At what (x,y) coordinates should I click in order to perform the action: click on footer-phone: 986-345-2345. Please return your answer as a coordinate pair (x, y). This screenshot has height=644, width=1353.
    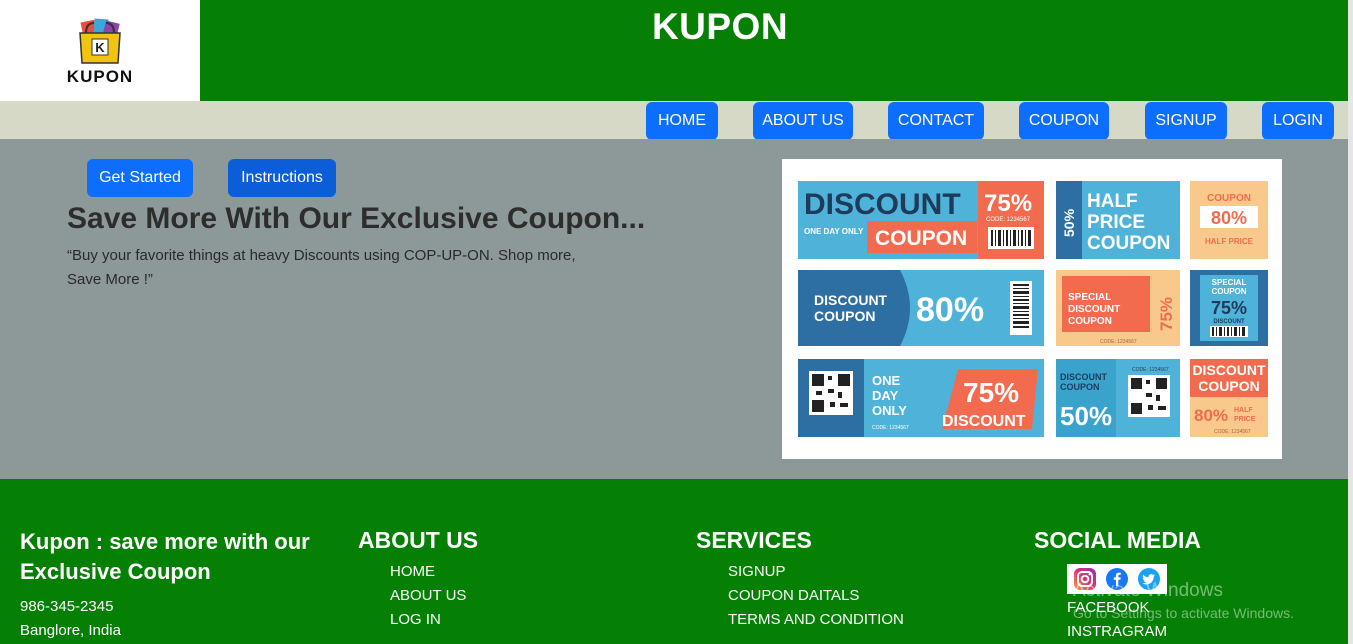
    Looking at the image, I should click on (67, 606).